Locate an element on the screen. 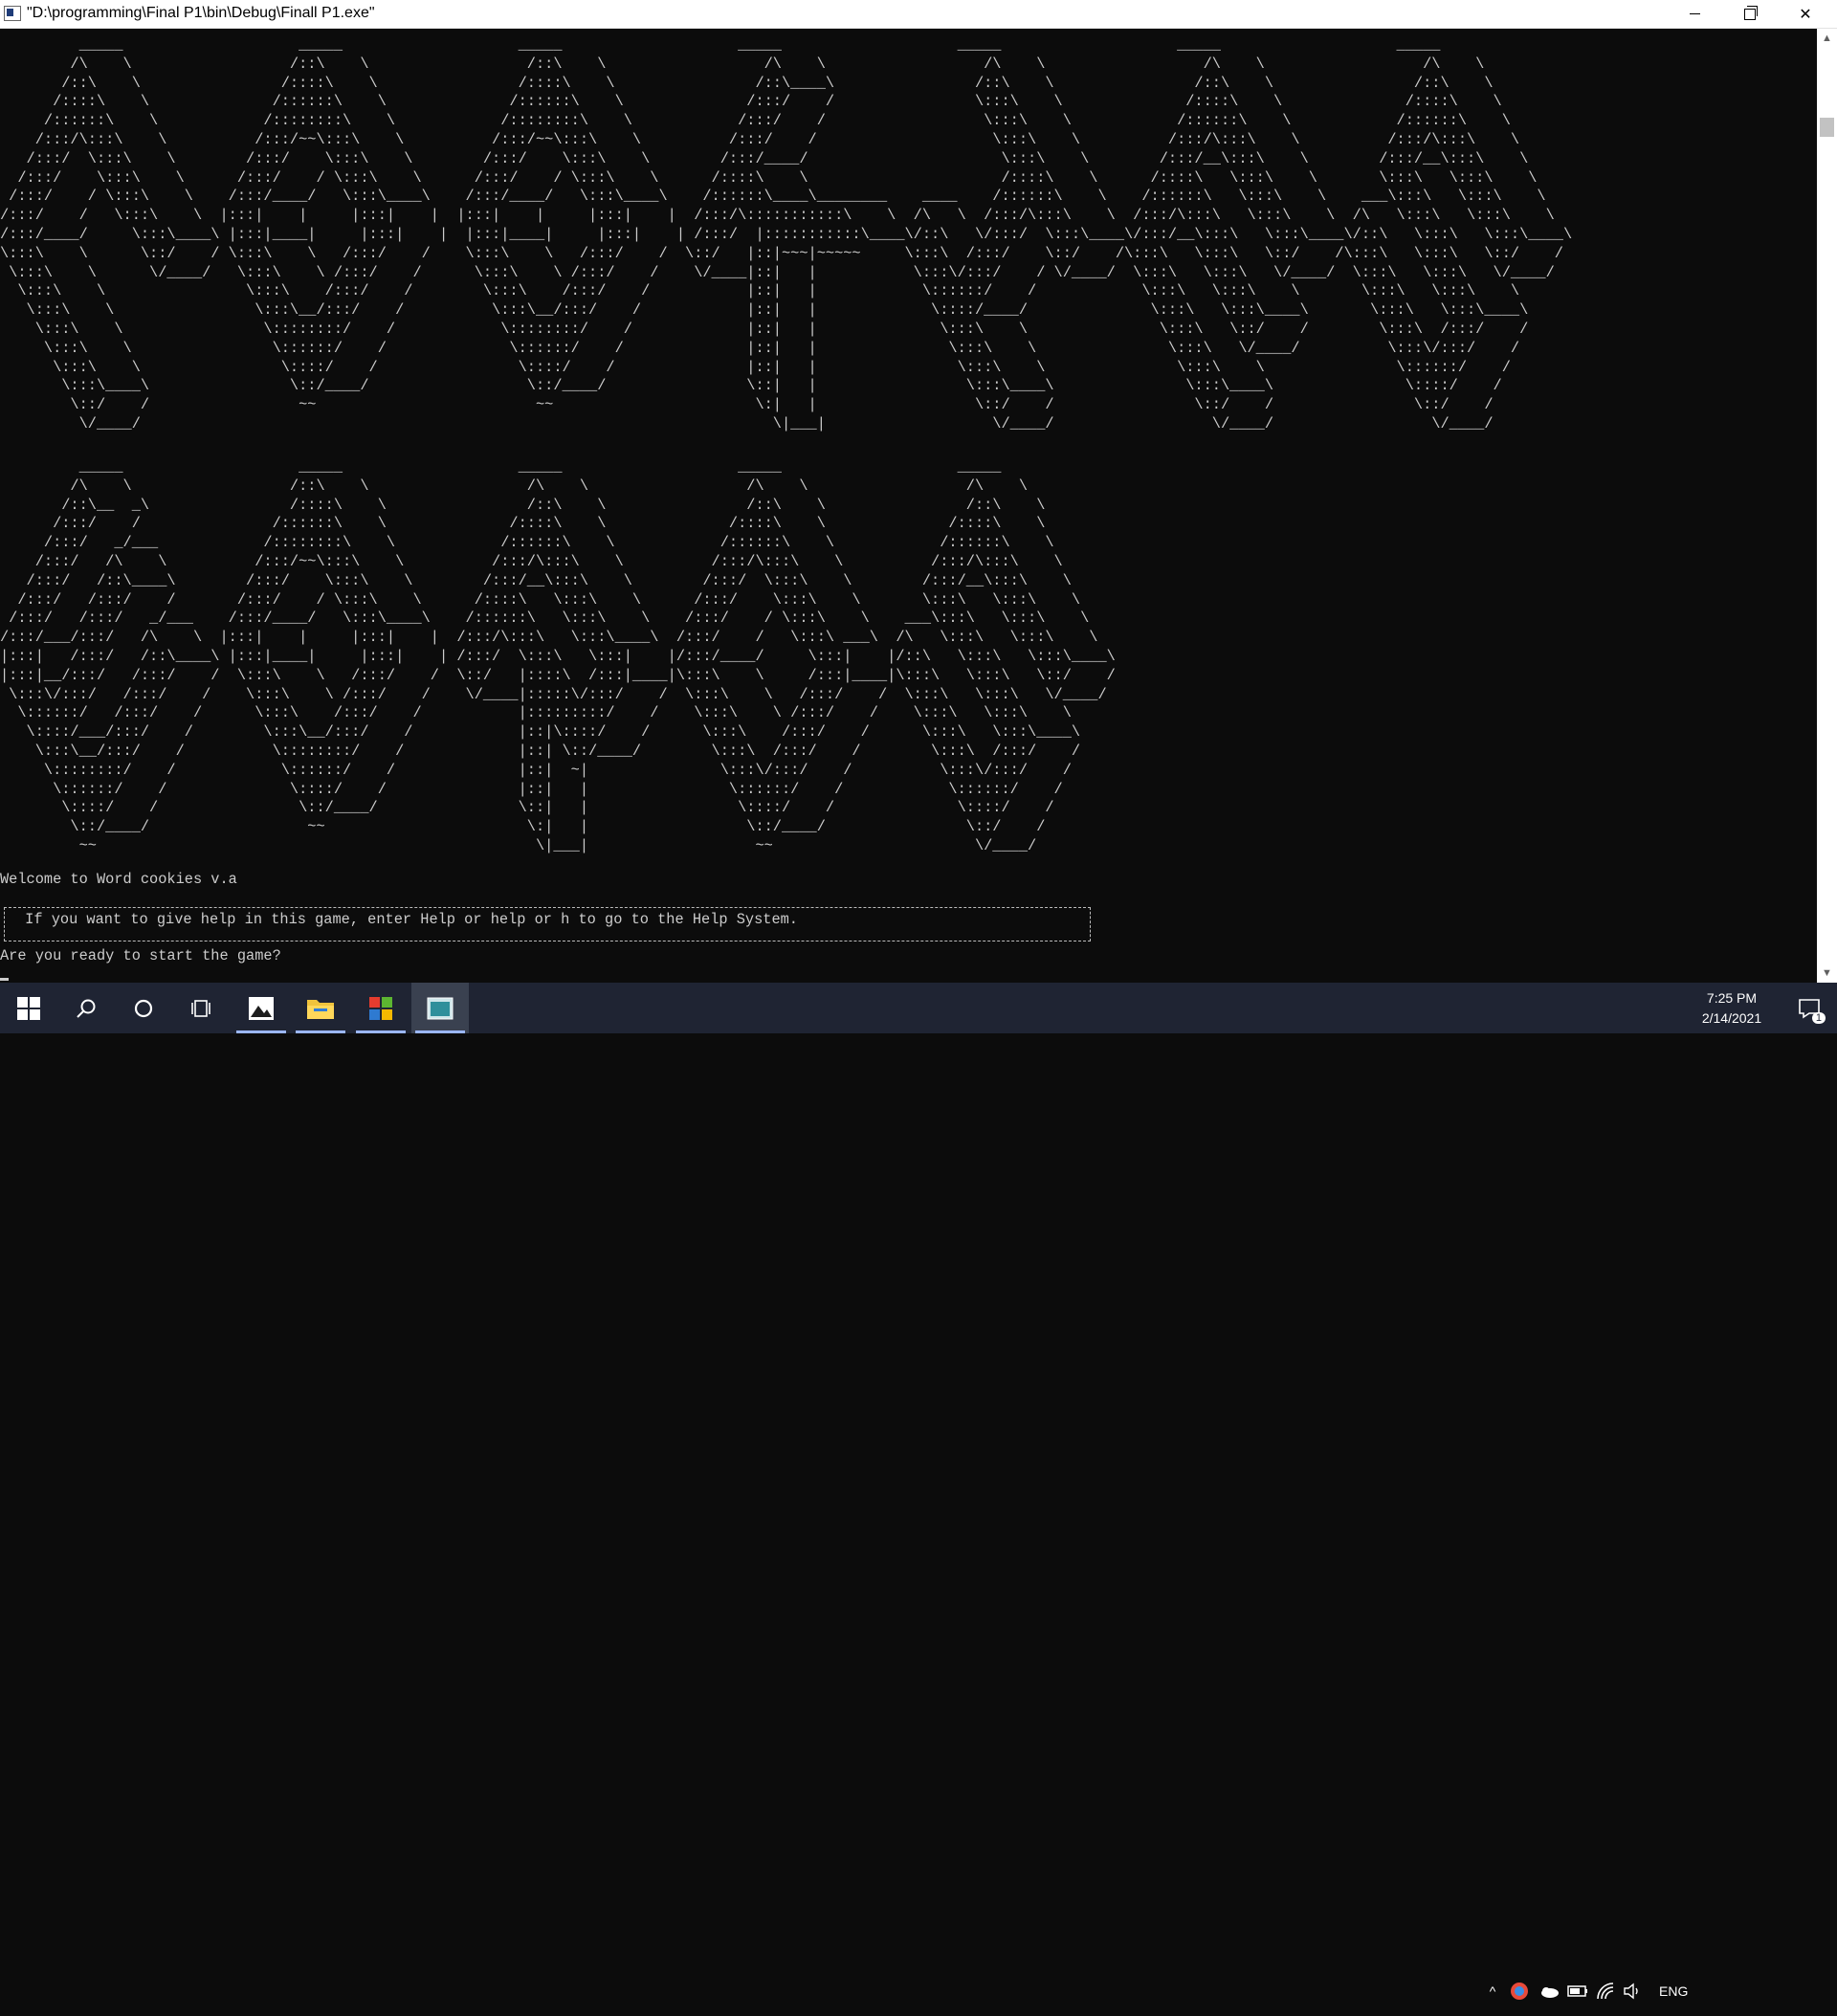  task-view-button is located at coordinates (201, 1008).